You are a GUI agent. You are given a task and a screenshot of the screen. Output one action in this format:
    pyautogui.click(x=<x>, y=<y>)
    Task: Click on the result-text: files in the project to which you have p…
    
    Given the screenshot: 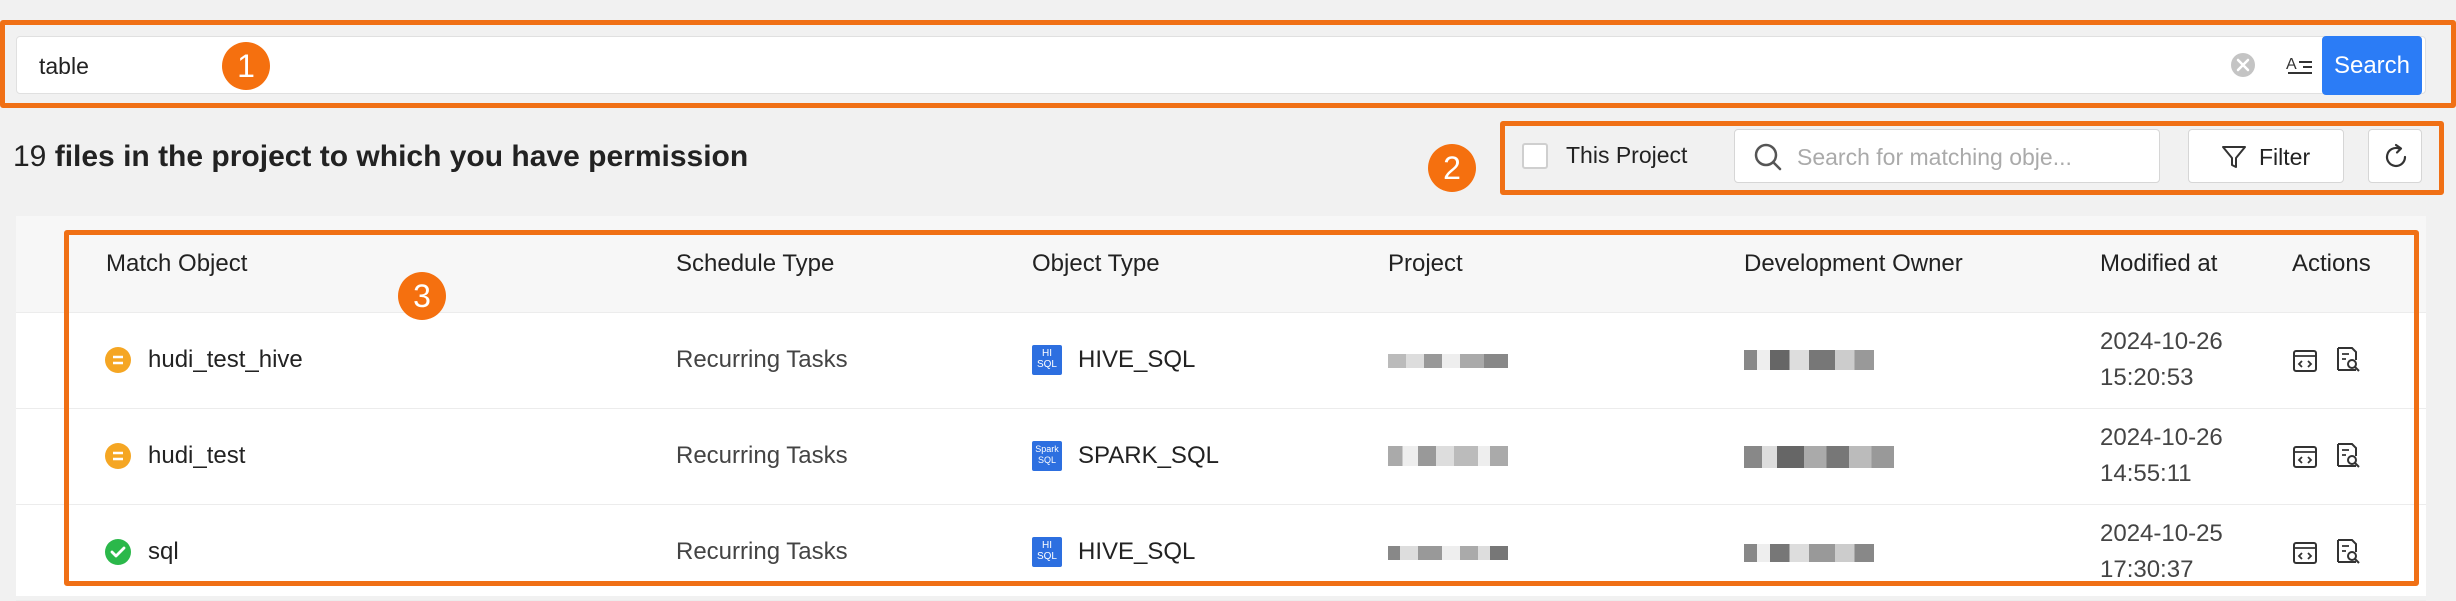 What is the action you would take?
    pyautogui.click(x=397, y=156)
    